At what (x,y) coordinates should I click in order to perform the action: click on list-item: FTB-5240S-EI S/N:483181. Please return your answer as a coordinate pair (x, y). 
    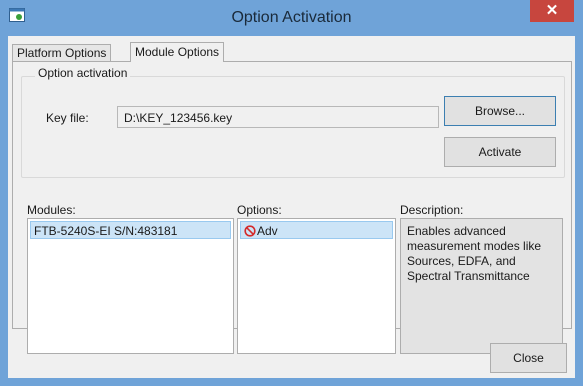
    Looking at the image, I should click on (130, 230).